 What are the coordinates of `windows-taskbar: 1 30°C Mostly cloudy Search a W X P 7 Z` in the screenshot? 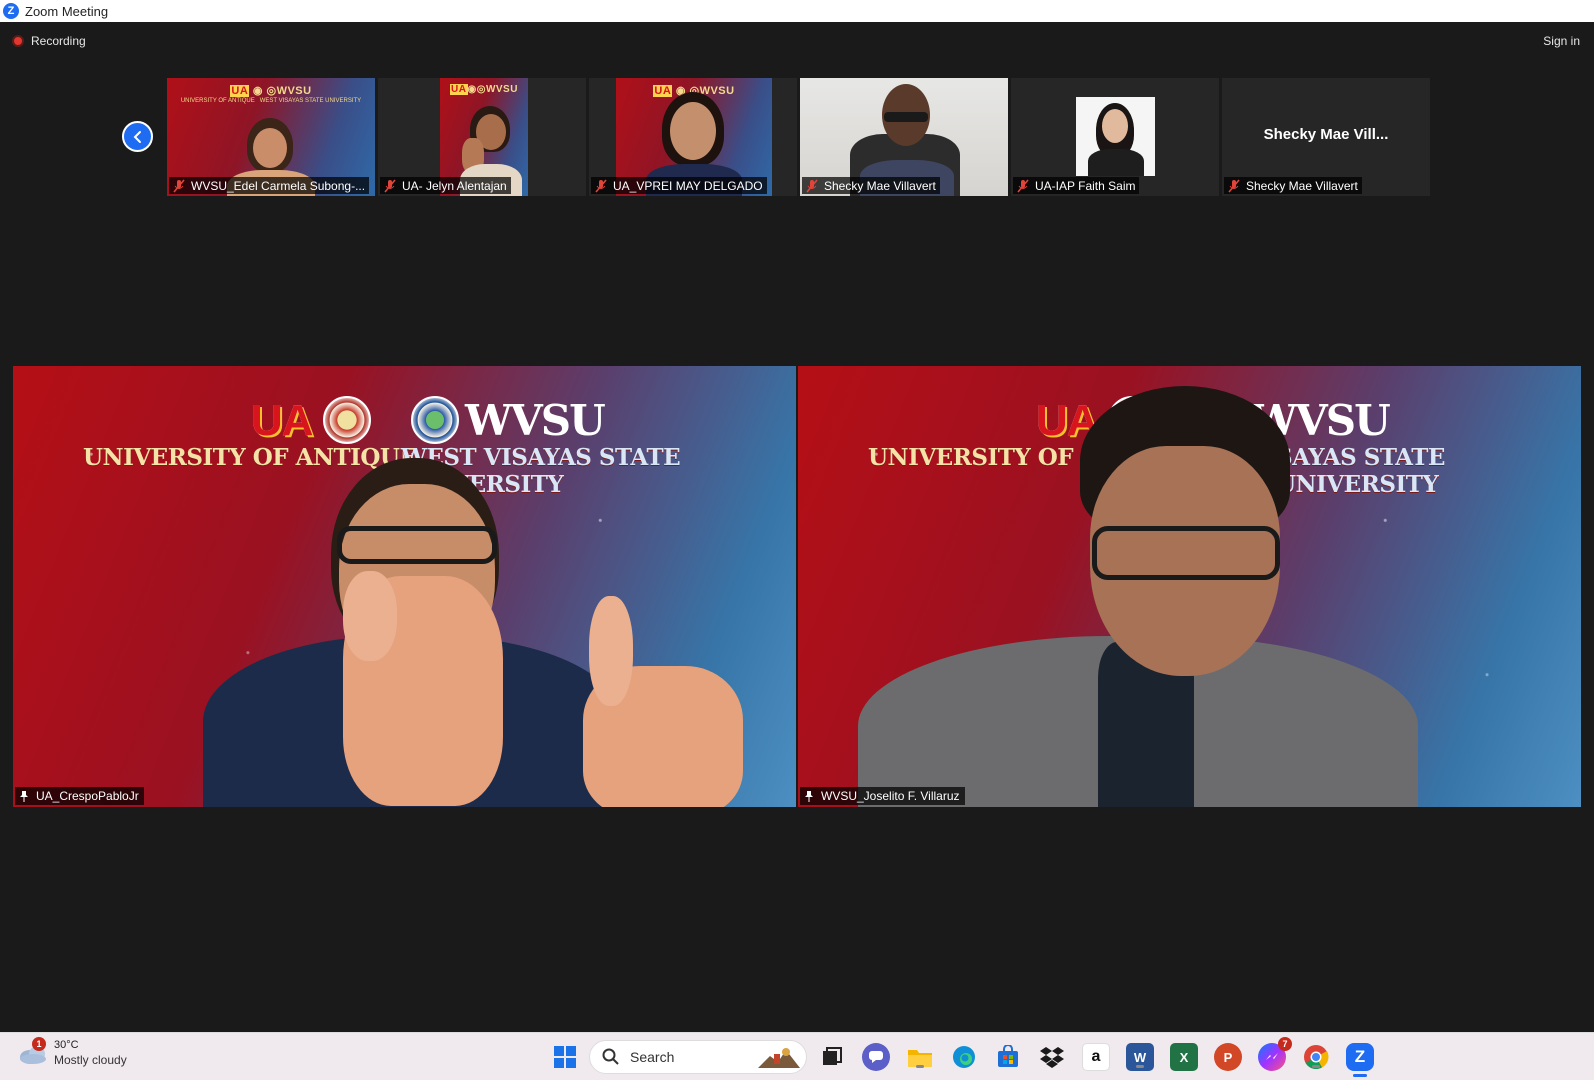 It's located at (797, 1056).